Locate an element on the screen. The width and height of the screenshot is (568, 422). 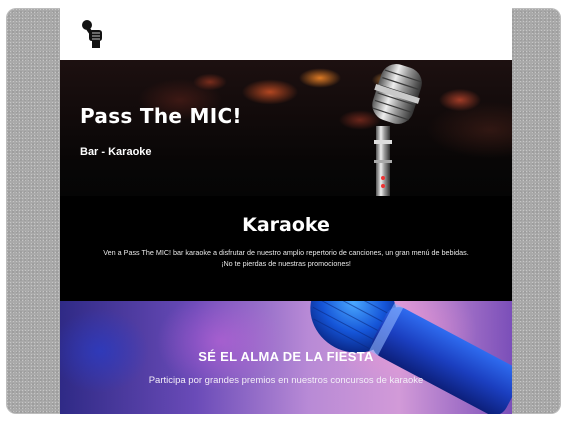
vintage-microphone-icon is located at coordinates (397, 130).